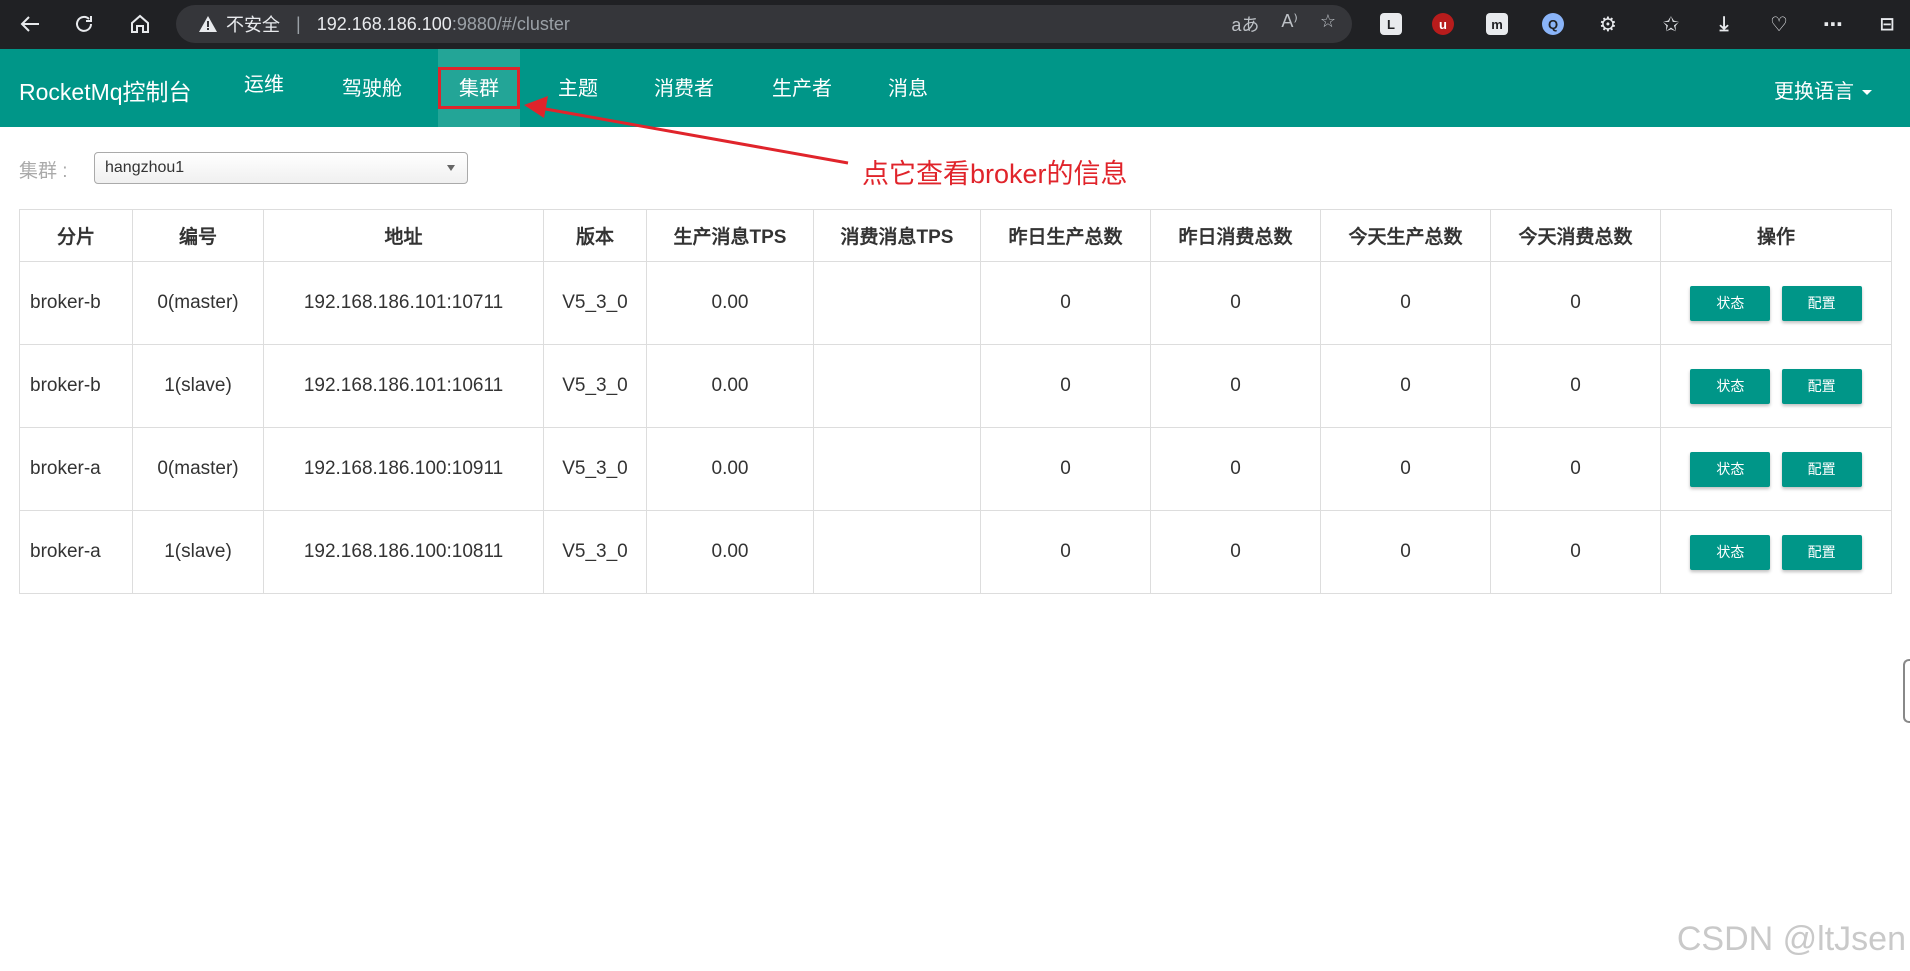 The image size is (1910, 971). Describe the element at coordinates (1791, 939) in the screenshot. I see `watermark: CSDN @ltJsen` at that location.